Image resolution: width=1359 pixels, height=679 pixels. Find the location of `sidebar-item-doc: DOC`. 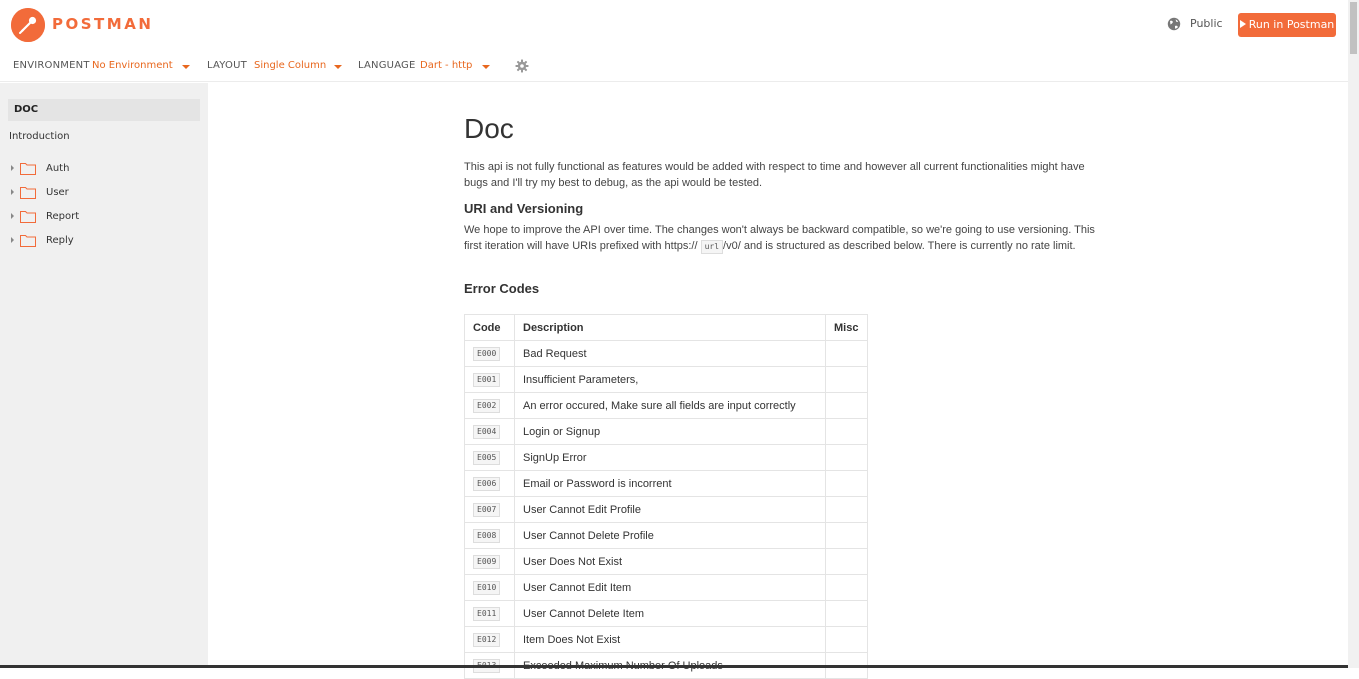

sidebar-item-doc: DOC is located at coordinates (104, 110).